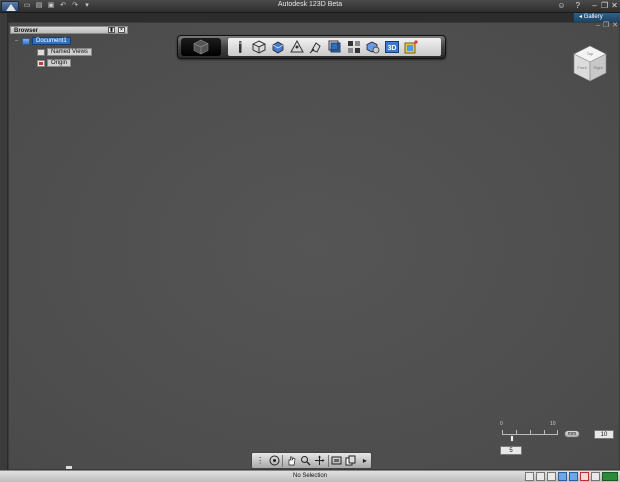 Image resolution: width=620 pixels, height=482 pixels. I want to click on construct-icon, so click(297, 46).